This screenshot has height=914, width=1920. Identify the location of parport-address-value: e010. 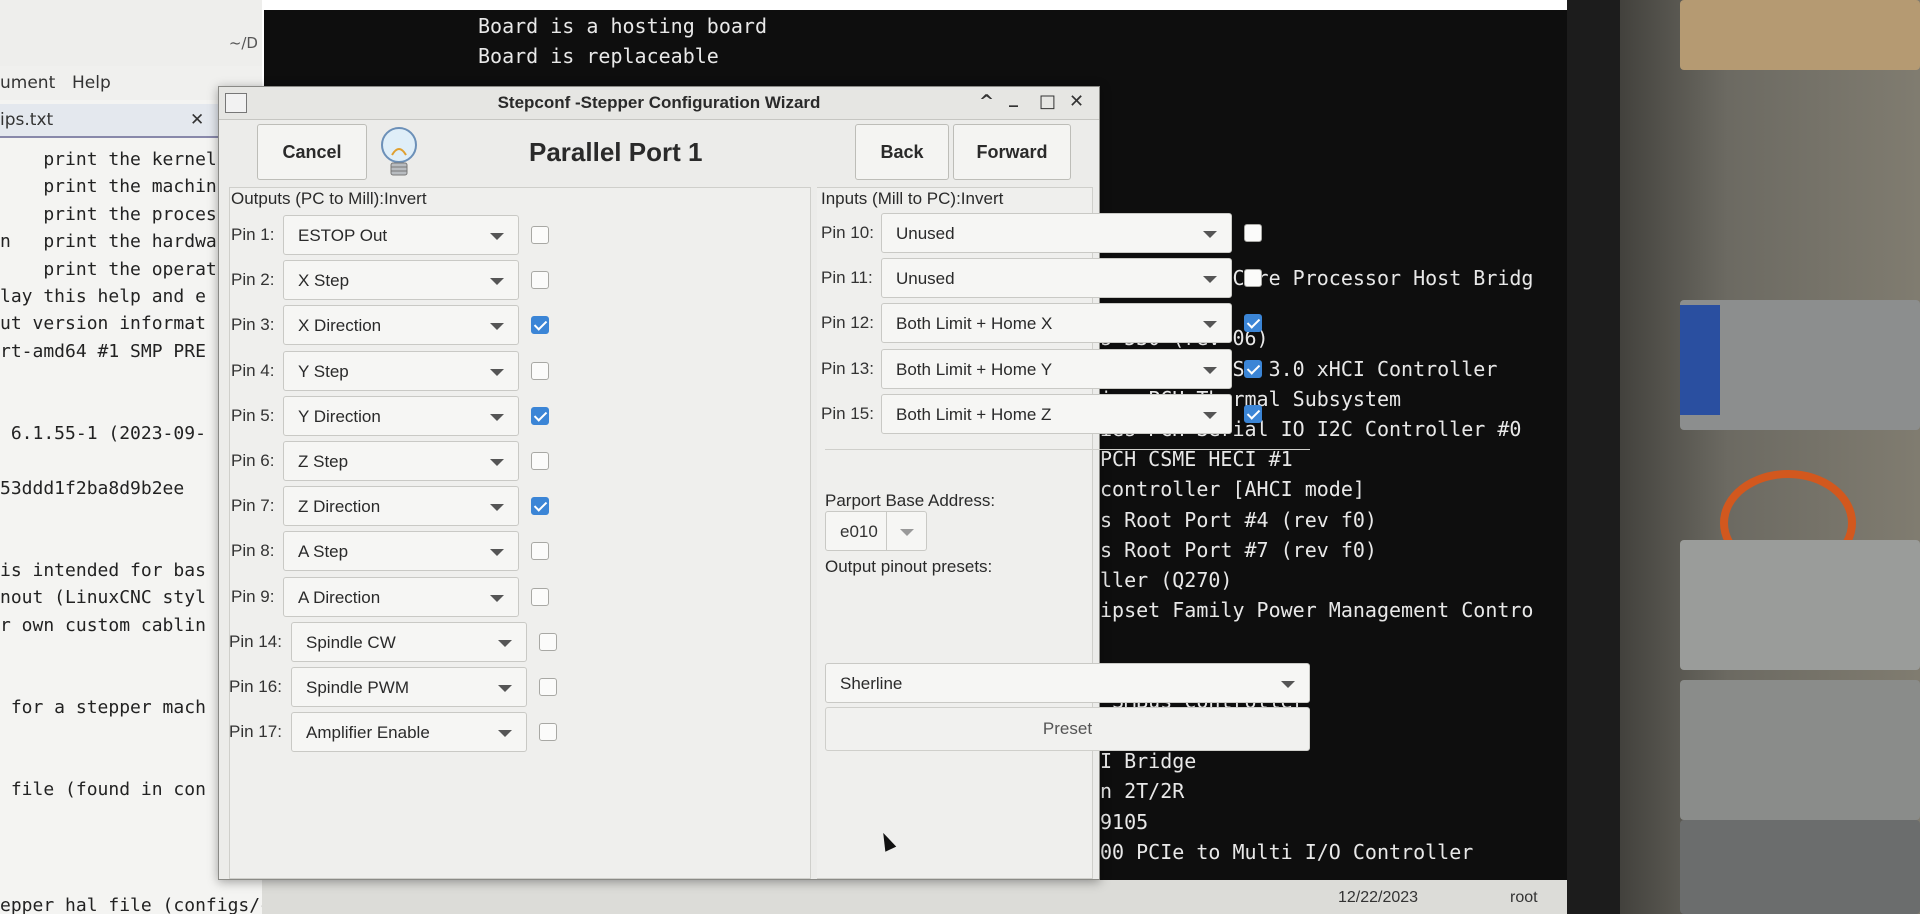
(859, 531).